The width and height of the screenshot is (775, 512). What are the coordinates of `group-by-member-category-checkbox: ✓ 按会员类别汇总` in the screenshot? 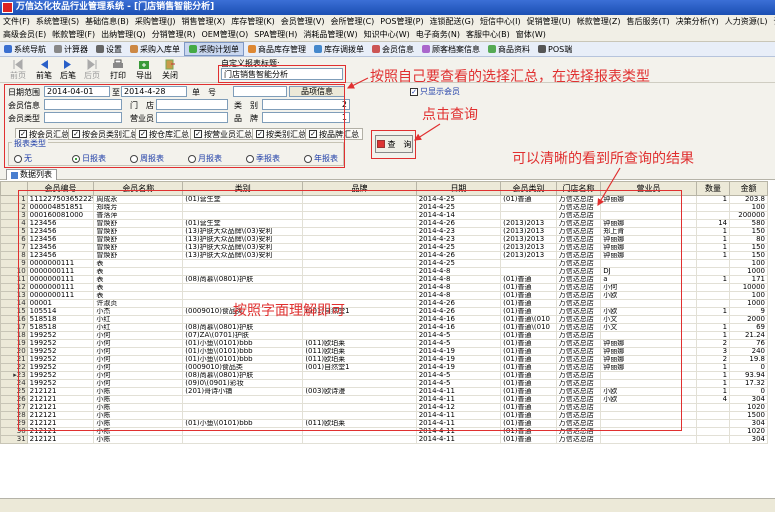 It's located at (105, 134).